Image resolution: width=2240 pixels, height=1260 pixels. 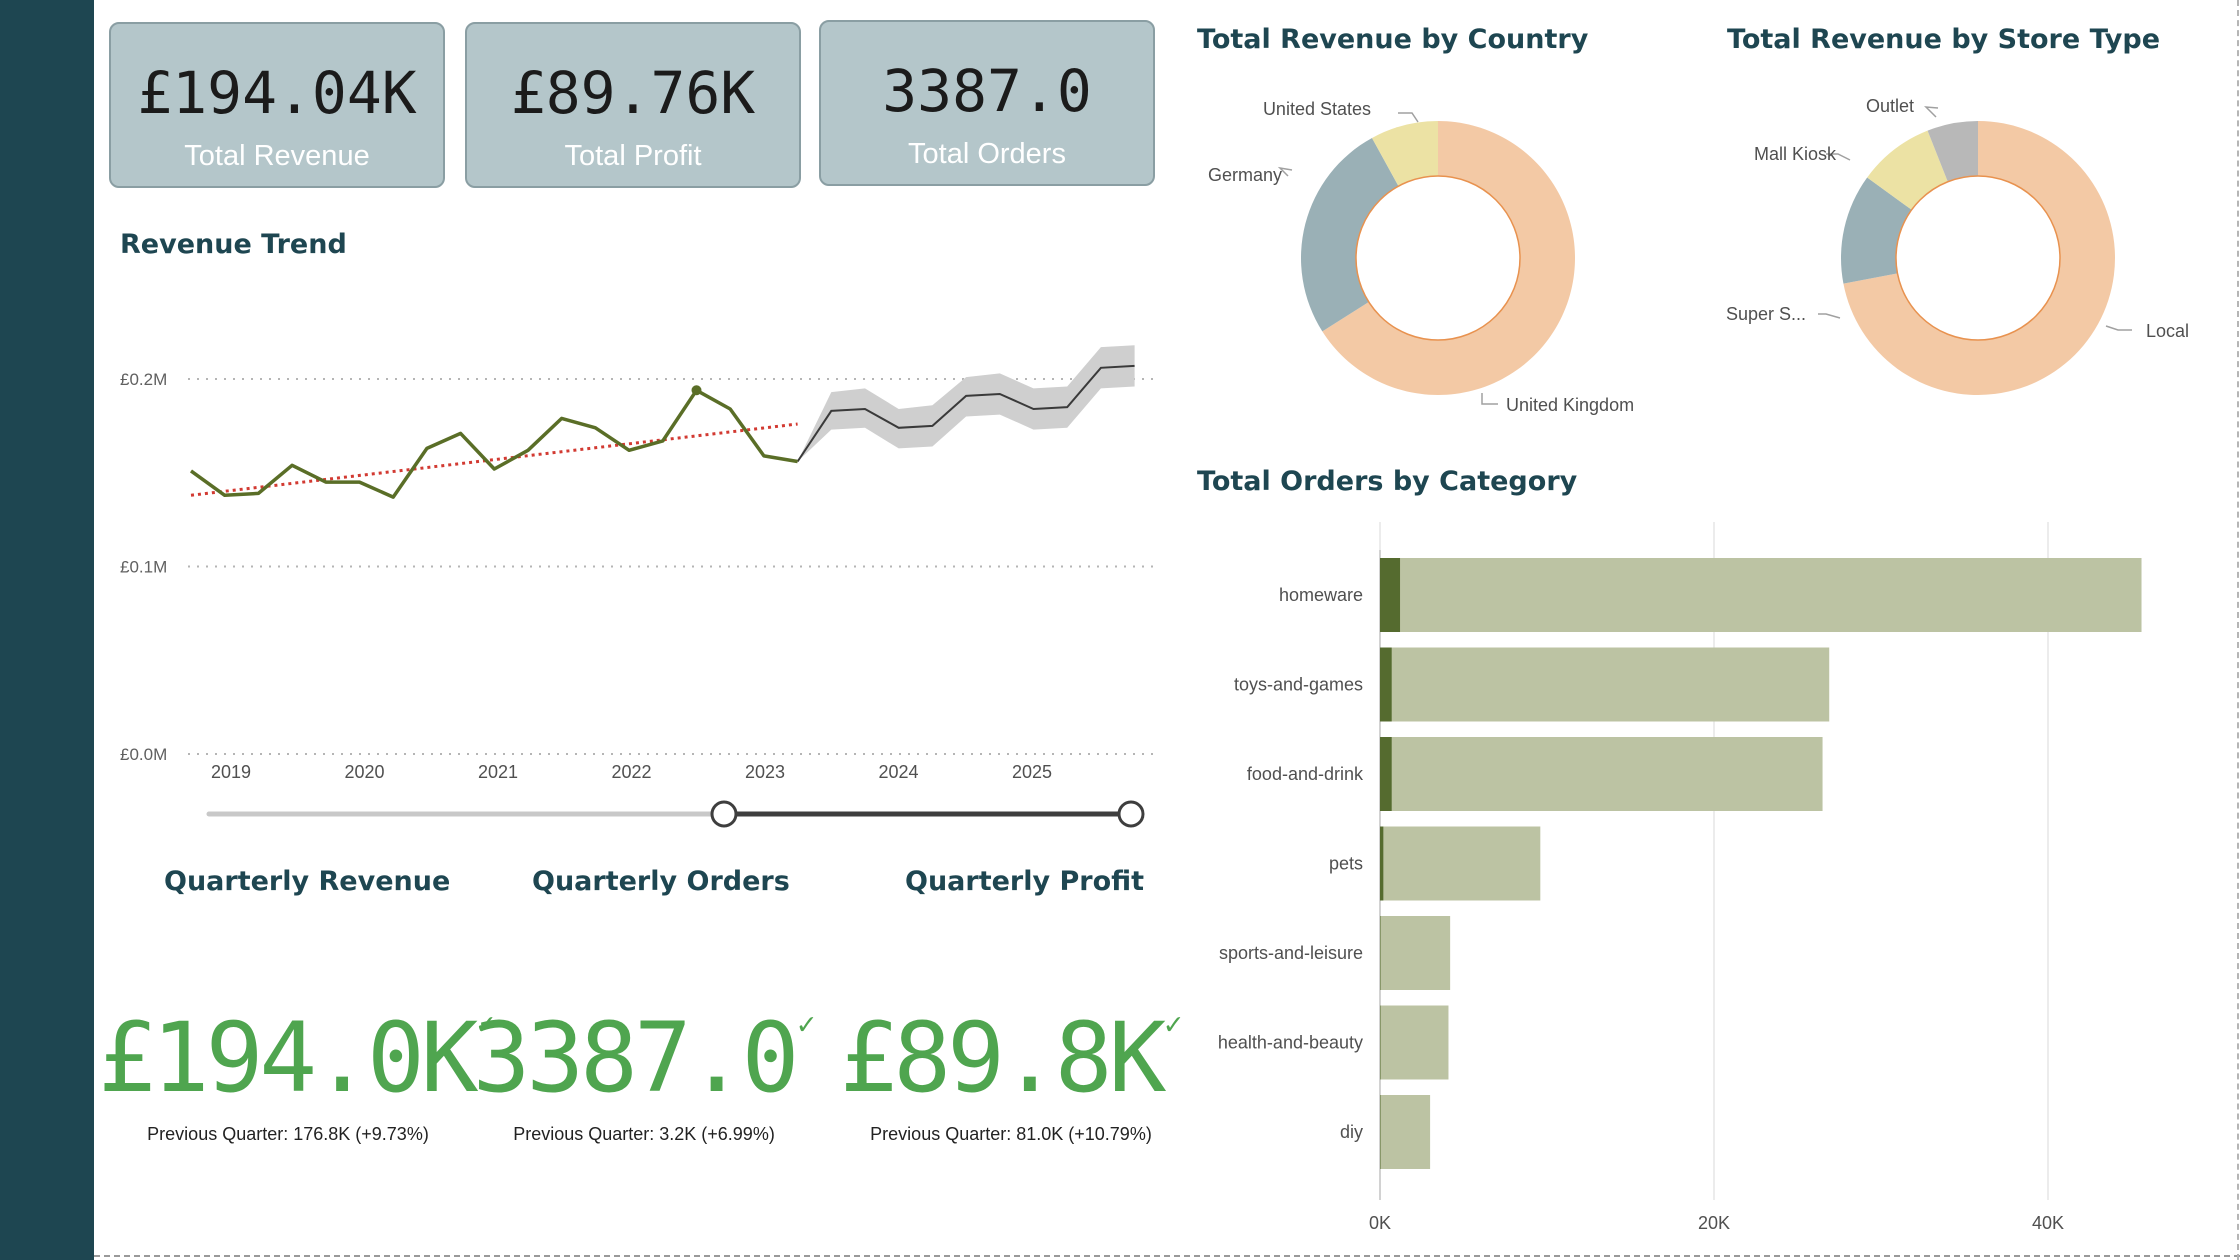 What do you see at coordinates (765, 772) in the screenshot?
I see `x-tick-label: 2023` at bounding box center [765, 772].